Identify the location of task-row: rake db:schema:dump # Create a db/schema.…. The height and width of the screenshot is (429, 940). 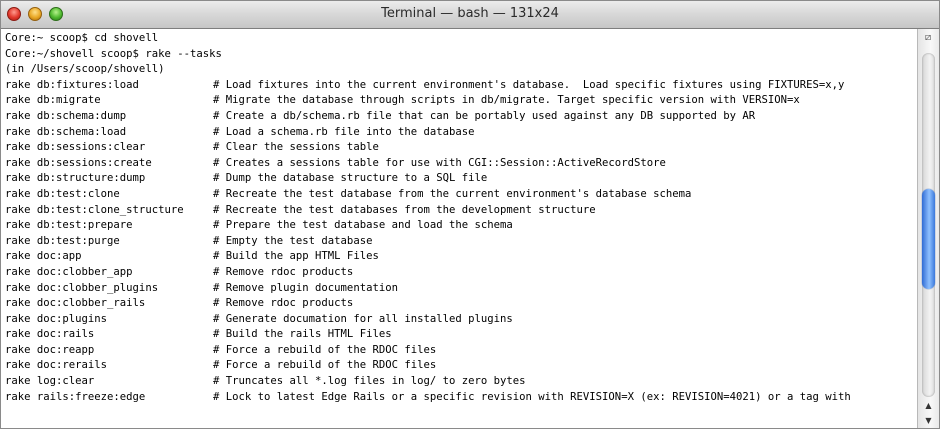
(459, 117).